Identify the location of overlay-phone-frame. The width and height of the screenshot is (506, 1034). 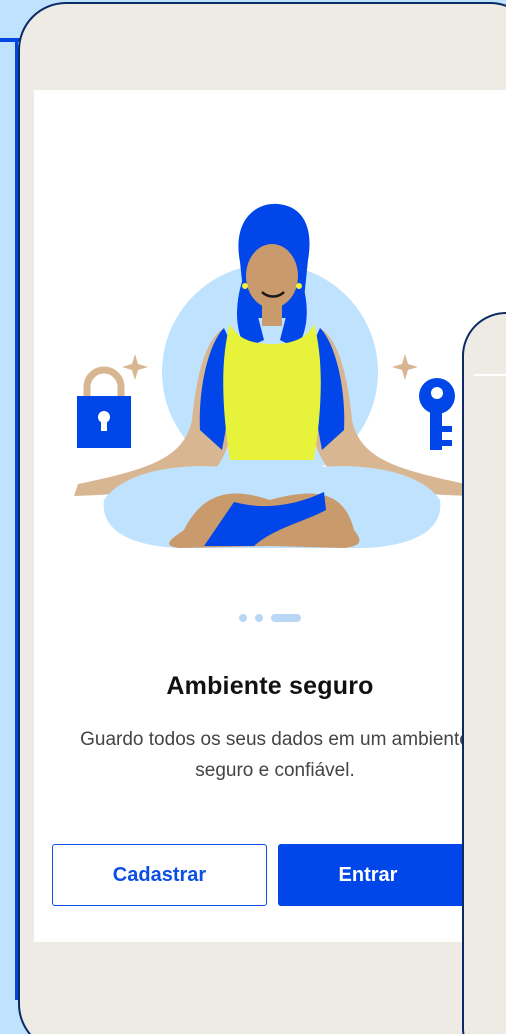
(484, 673).